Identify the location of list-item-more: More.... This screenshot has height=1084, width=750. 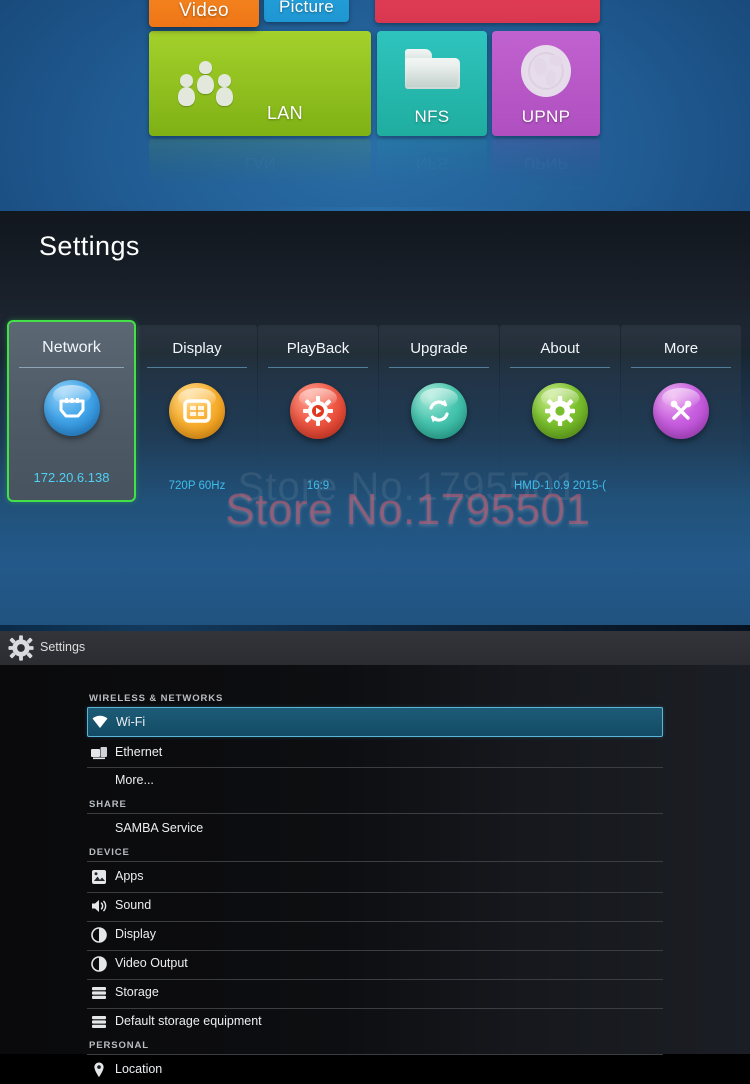
(375, 781).